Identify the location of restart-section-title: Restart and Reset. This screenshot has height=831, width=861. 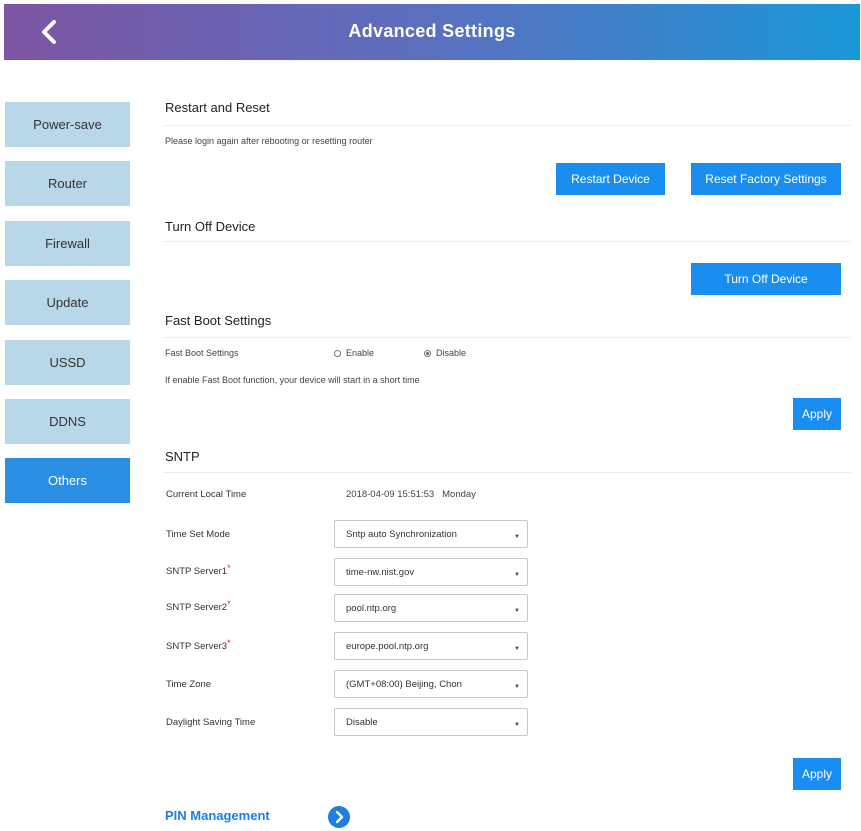
(217, 107).